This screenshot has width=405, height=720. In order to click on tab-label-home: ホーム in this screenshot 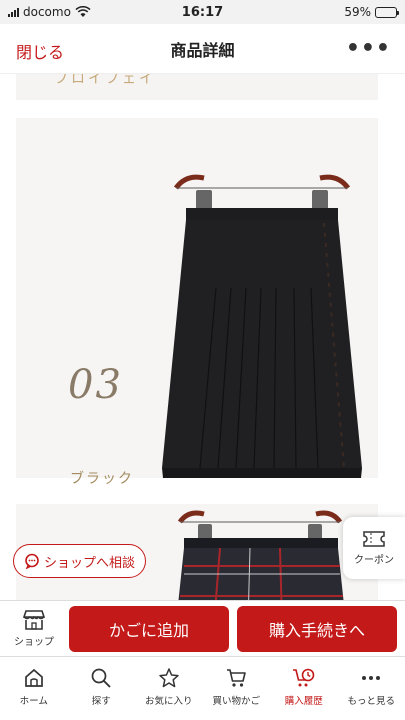, I will do `click(33, 701)`.